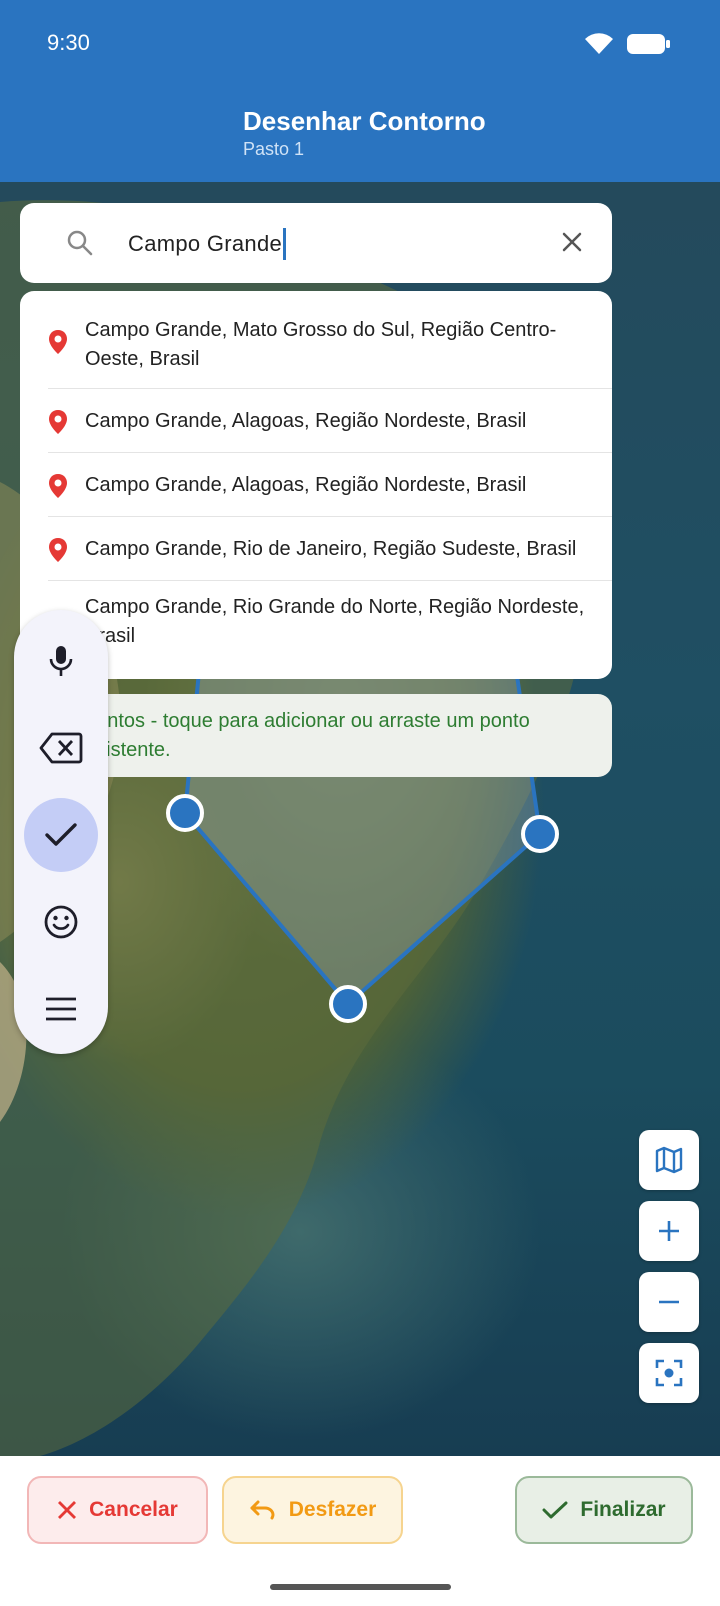 Image resolution: width=720 pixels, height=1606 pixels. I want to click on backspace-button, so click(61, 748).